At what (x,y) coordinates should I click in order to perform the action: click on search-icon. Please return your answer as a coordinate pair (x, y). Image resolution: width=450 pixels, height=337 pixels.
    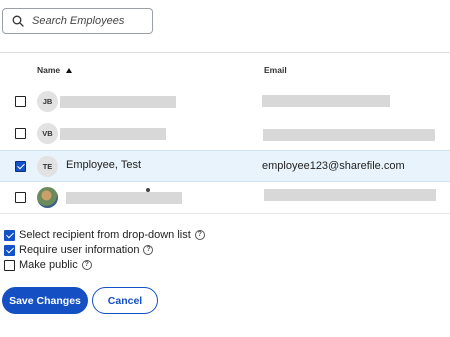
    Looking at the image, I should click on (18, 21).